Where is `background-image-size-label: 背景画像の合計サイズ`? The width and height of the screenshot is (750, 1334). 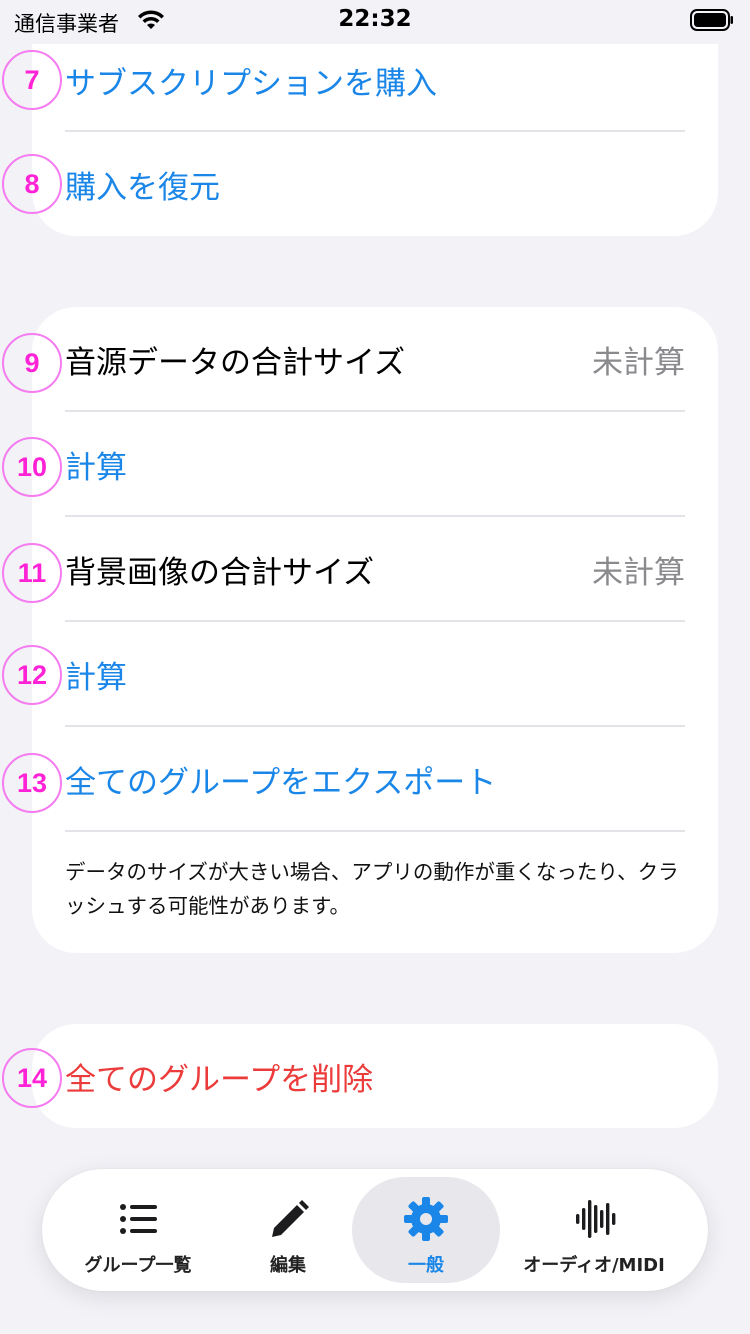 background-image-size-label: 背景画像の合計サイズ is located at coordinates (220, 572).